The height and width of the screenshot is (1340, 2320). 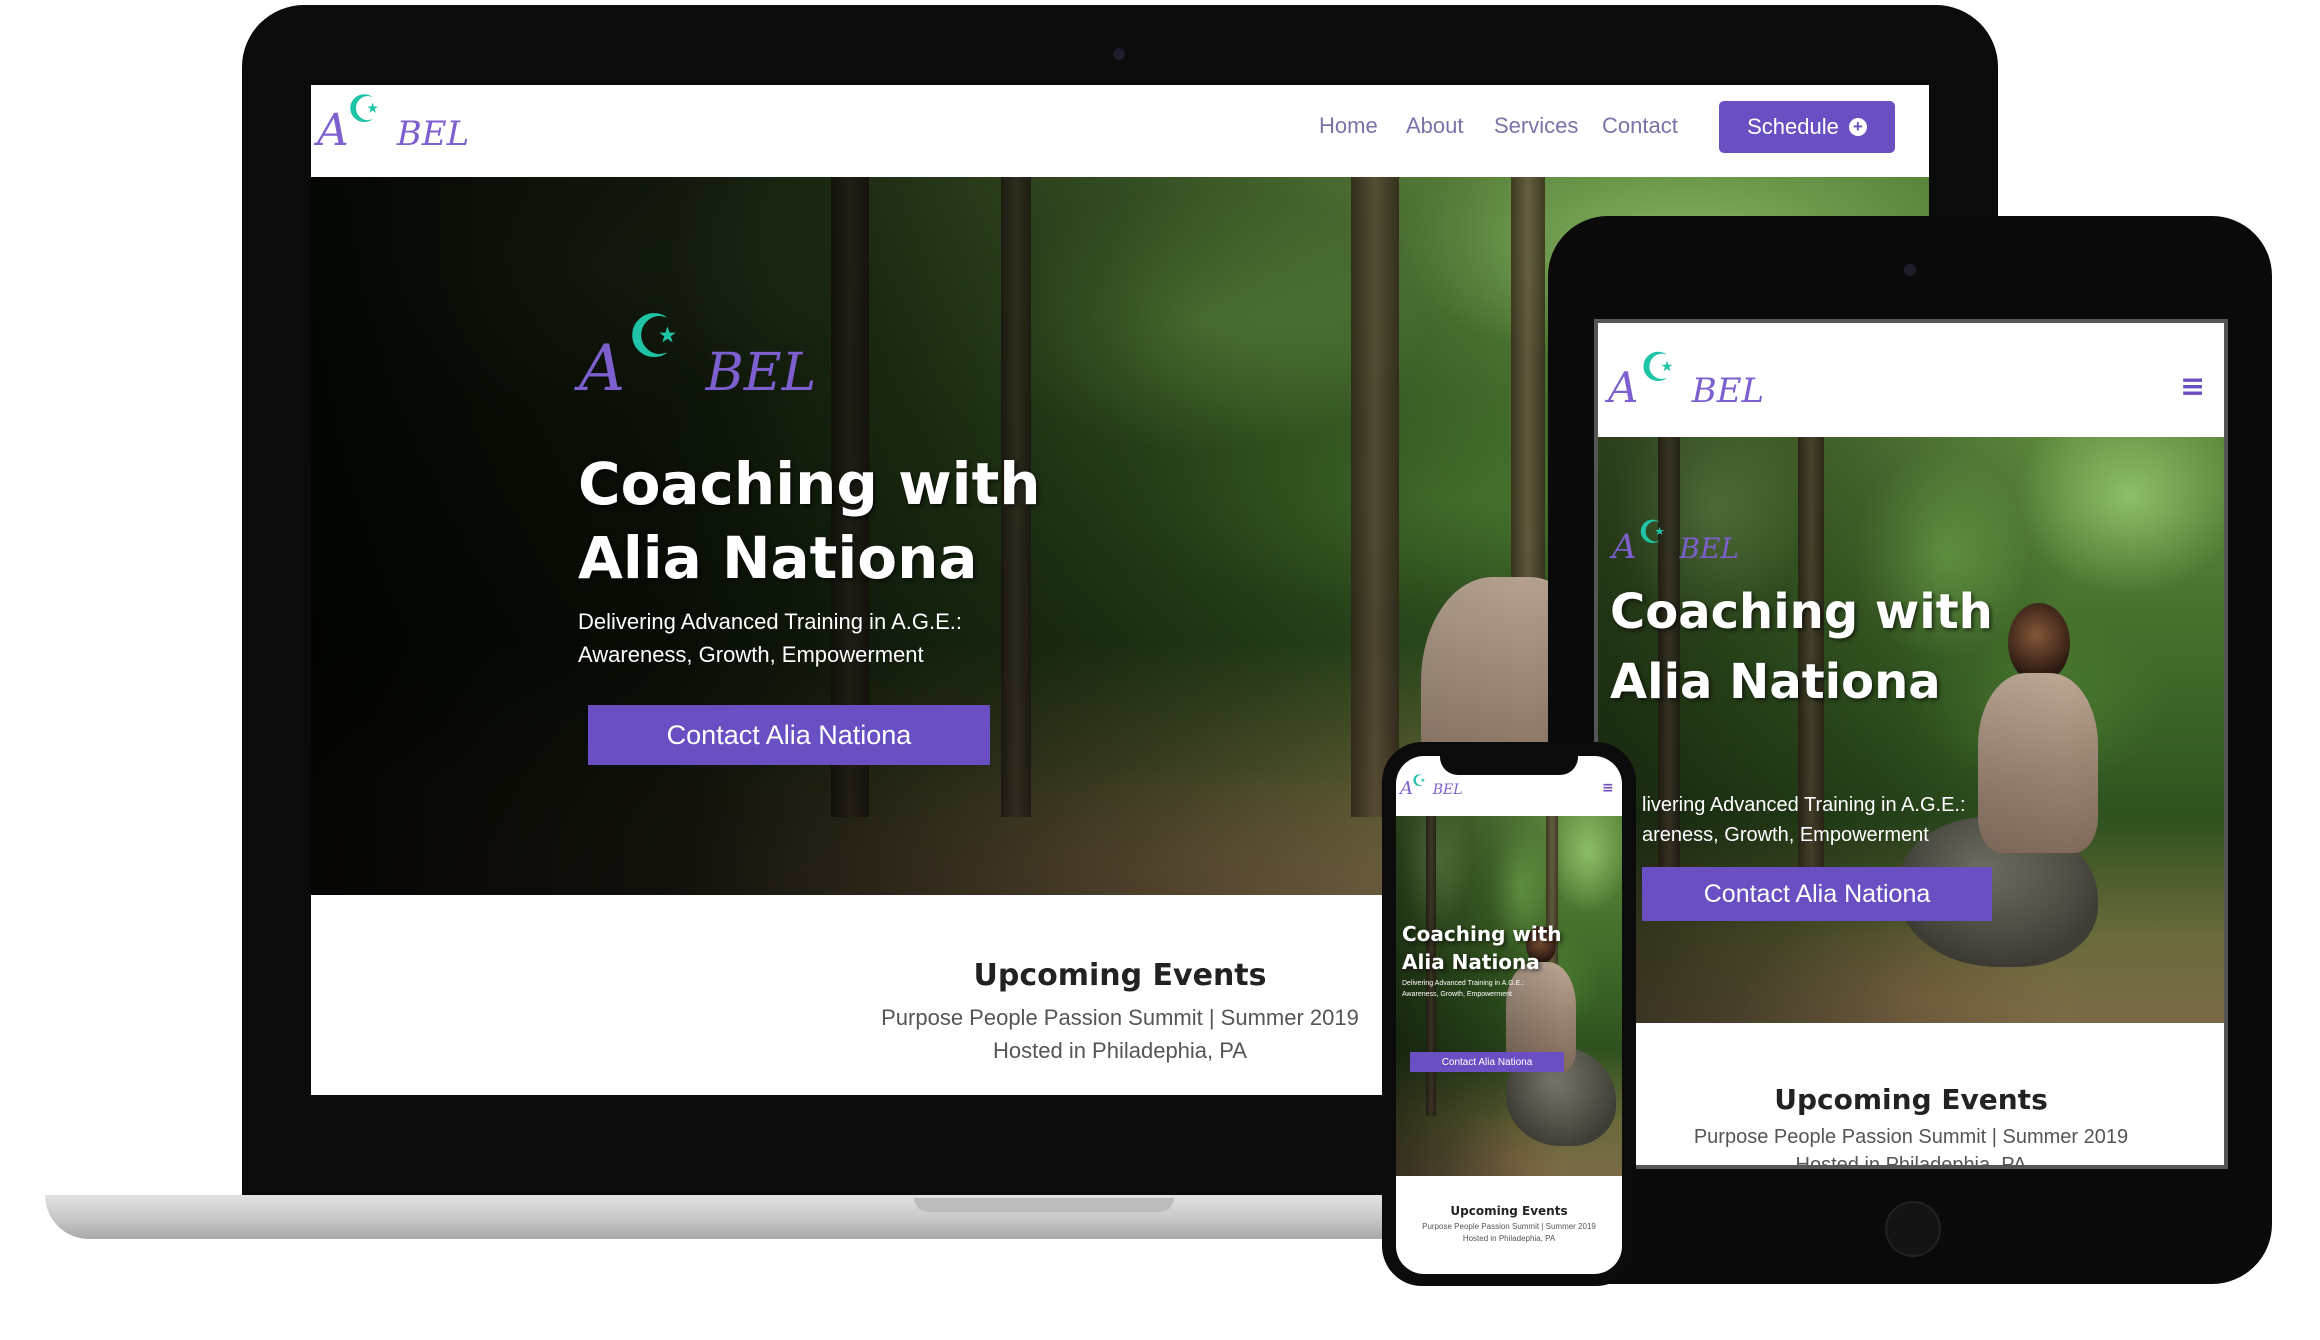 I want to click on hero-logo: A ☪ BEL, so click(x=709, y=372).